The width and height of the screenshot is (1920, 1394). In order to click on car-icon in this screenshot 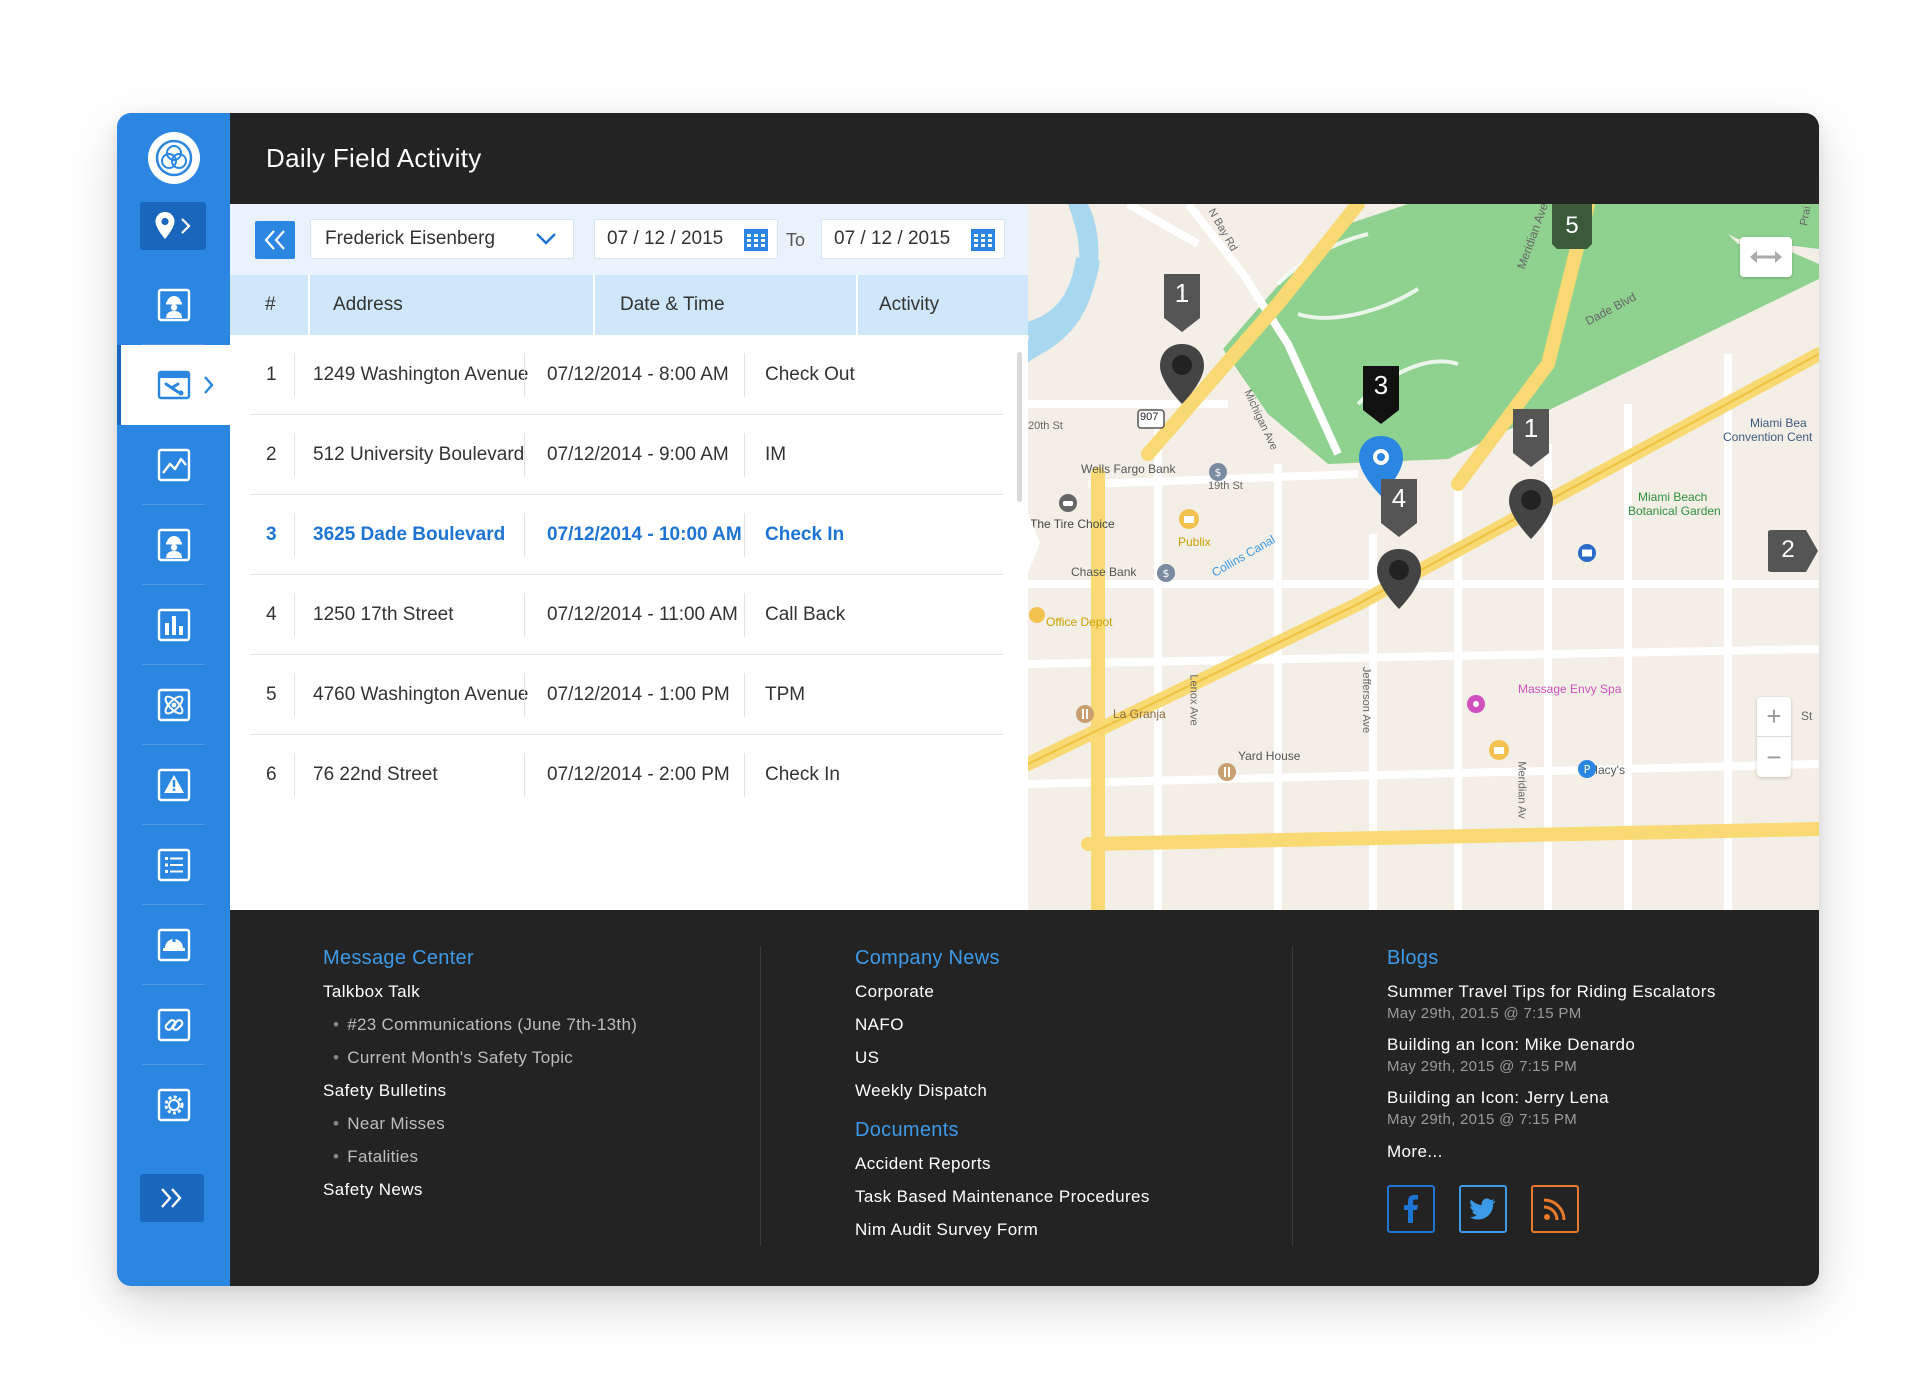, I will do `click(1068, 503)`.